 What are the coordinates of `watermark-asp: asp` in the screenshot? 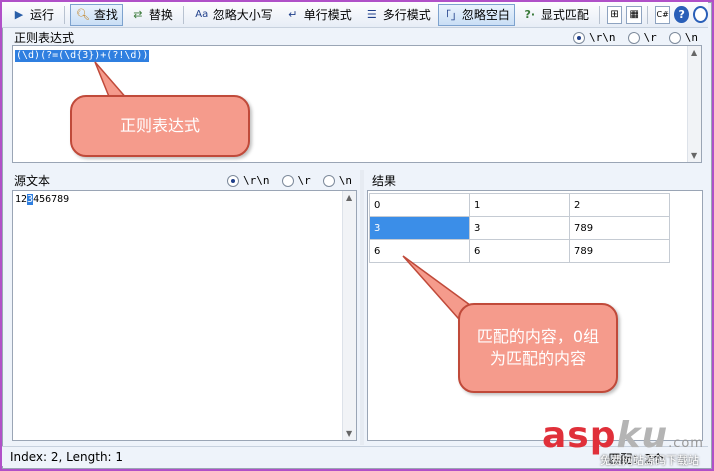 It's located at (579, 435).